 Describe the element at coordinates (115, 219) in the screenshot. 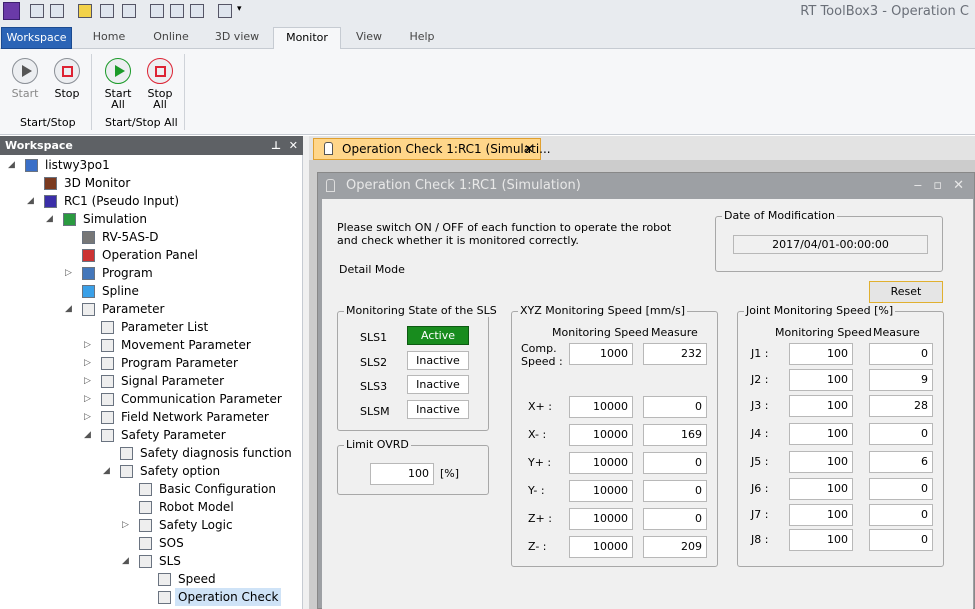

I see `tree-node-label: Simulation` at that location.